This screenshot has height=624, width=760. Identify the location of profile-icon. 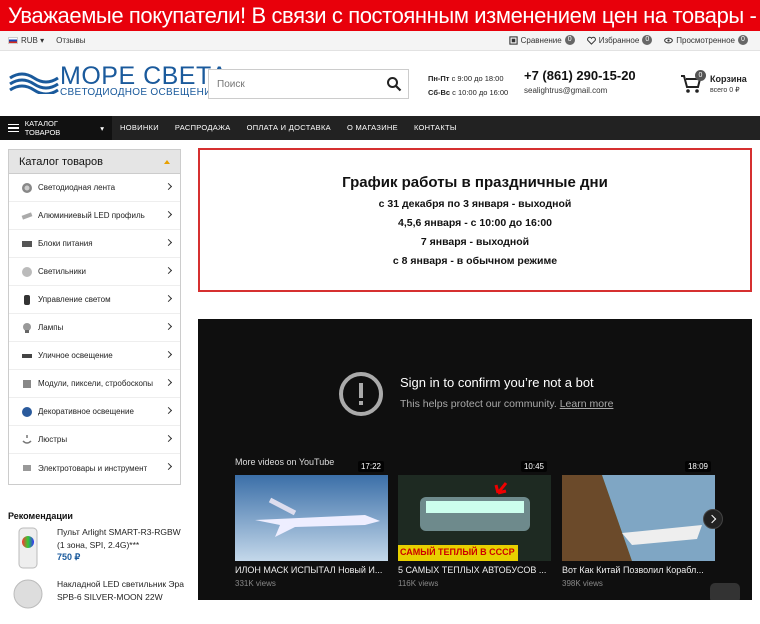
(27, 215).